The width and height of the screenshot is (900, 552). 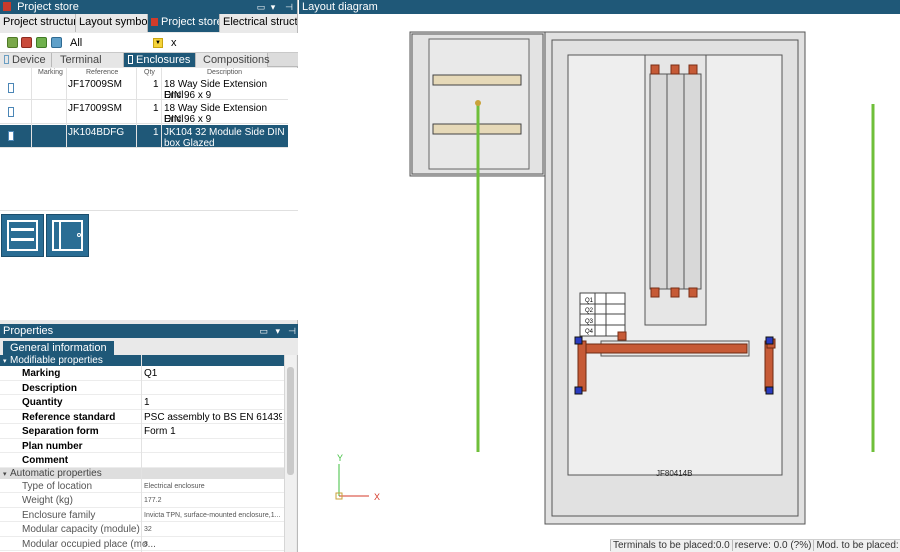 I want to click on earth-terminal, so click(x=622, y=336).